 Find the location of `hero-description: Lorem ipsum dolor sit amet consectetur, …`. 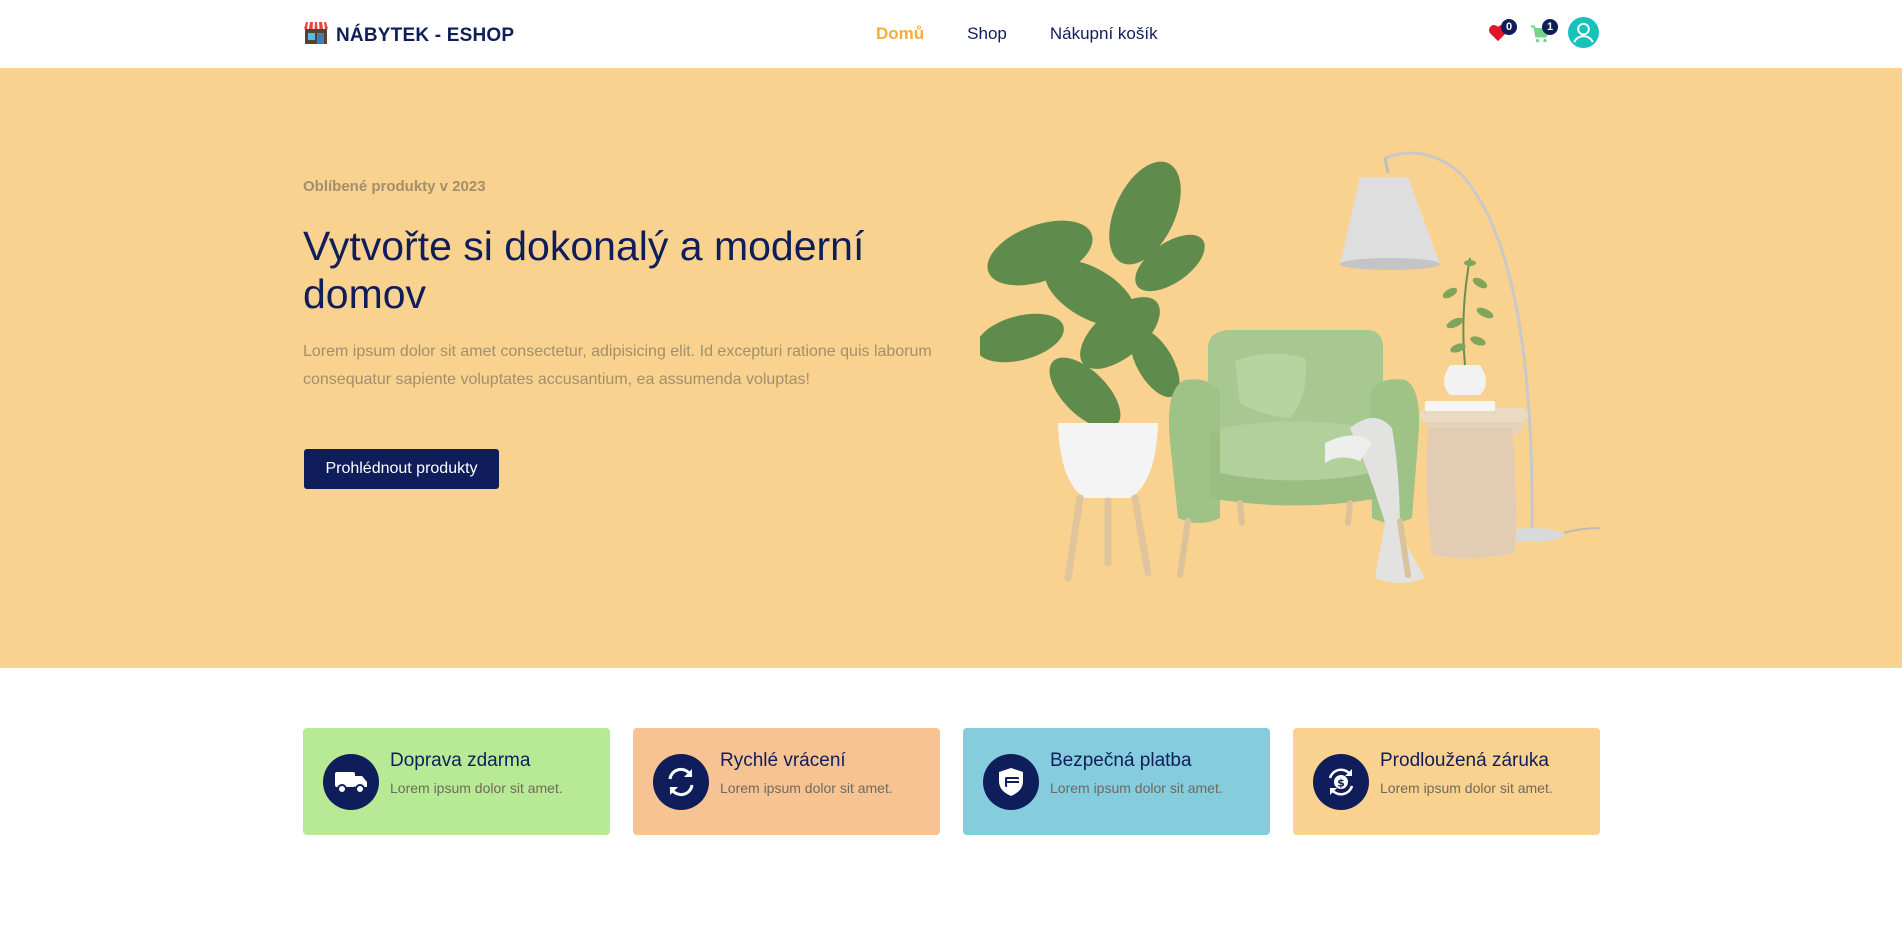

hero-description: Lorem ipsum dolor sit amet consectetur, … is located at coordinates (617, 365).